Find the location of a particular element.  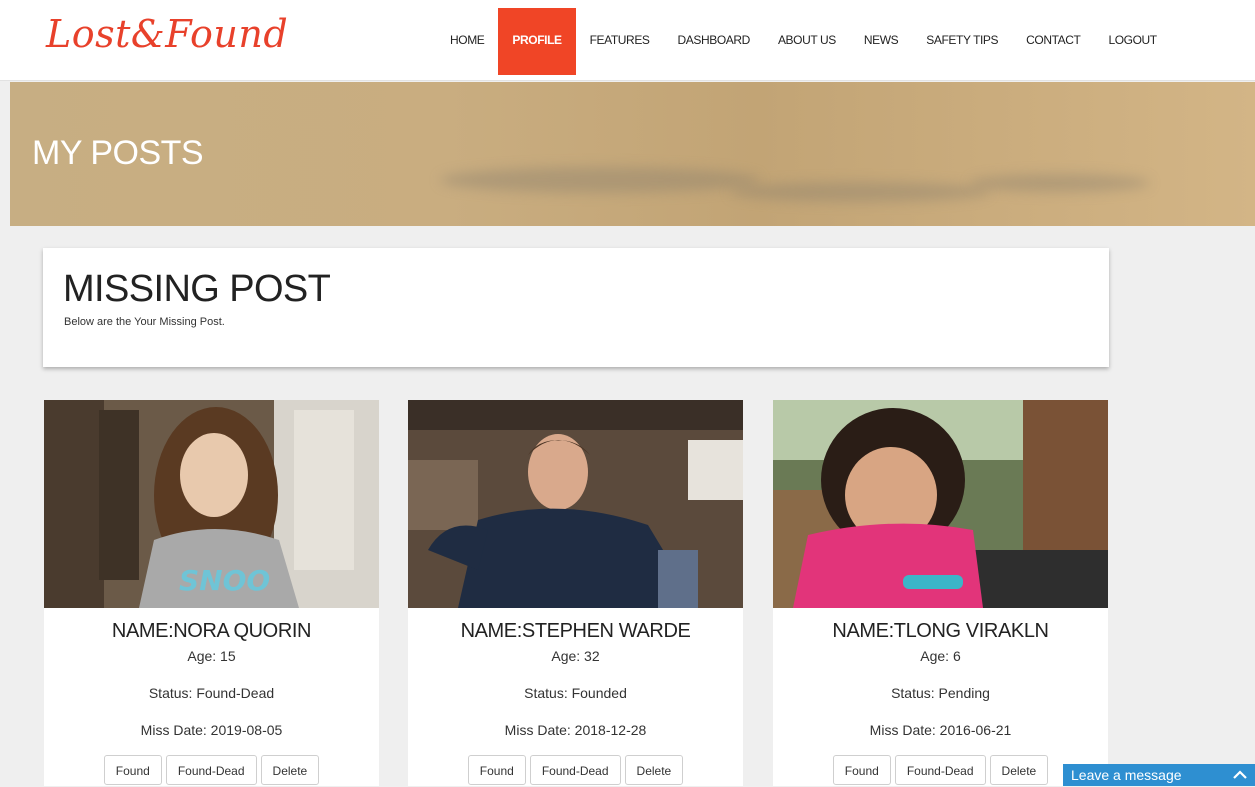

person-photo: SNOO is located at coordinates (211, 504).